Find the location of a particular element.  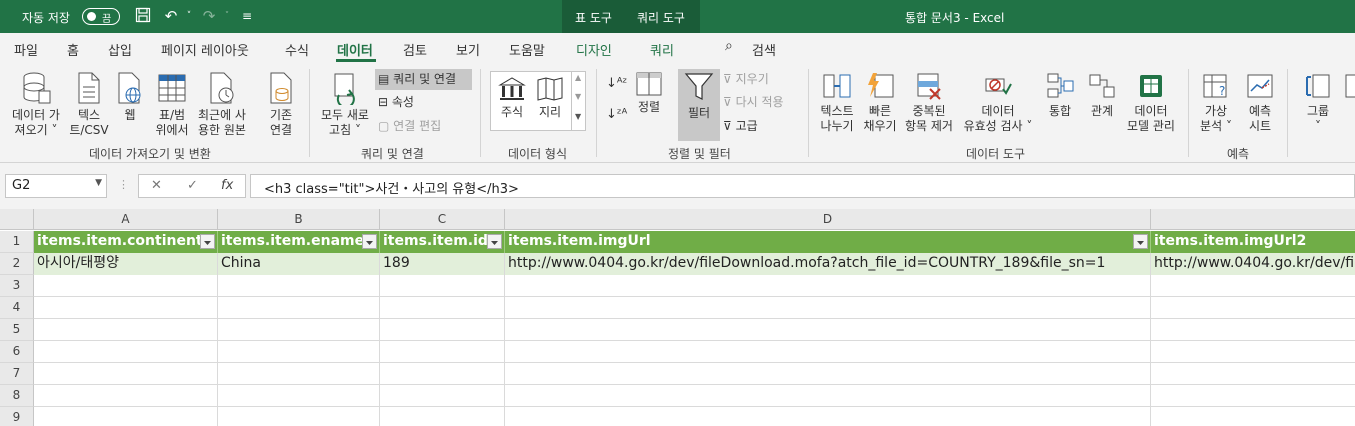

table-cell: 189 is located at coordinates (442, 264).